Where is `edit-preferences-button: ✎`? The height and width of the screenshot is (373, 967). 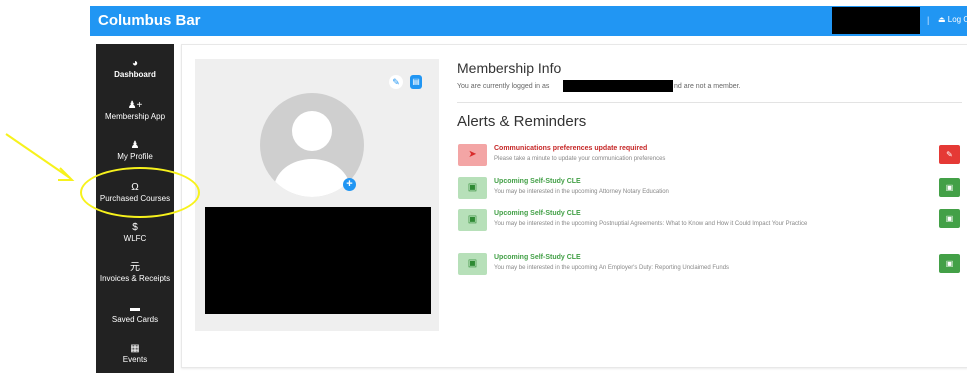 edit-preferences-button: ✎ is located at coordinates (949, 154).